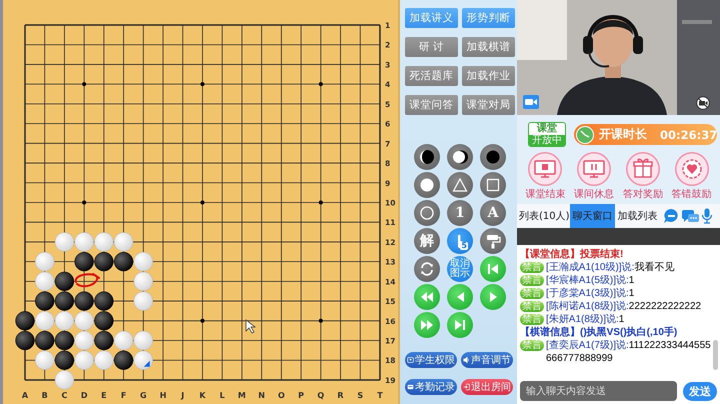 This screenshot has height=404, width=720. I want to click on footer-button: 声音调节, so click(487, 360).